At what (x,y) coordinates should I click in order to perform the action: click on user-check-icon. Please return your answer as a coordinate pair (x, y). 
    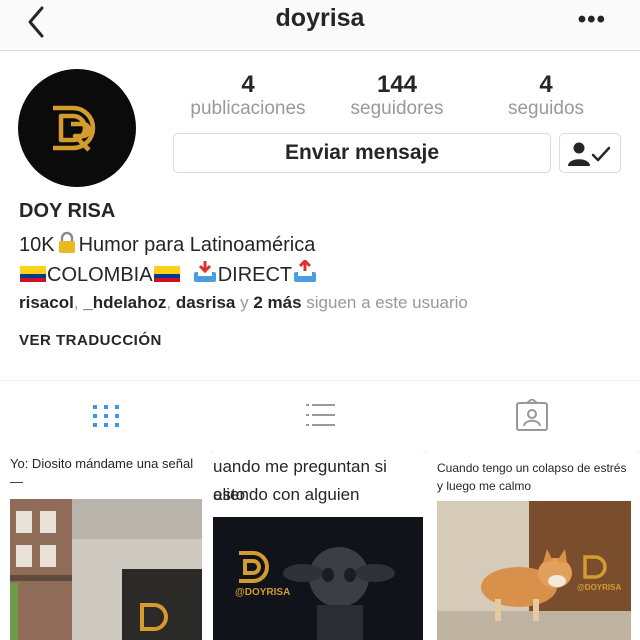
    Looking at the image, I should click on (589, 154).